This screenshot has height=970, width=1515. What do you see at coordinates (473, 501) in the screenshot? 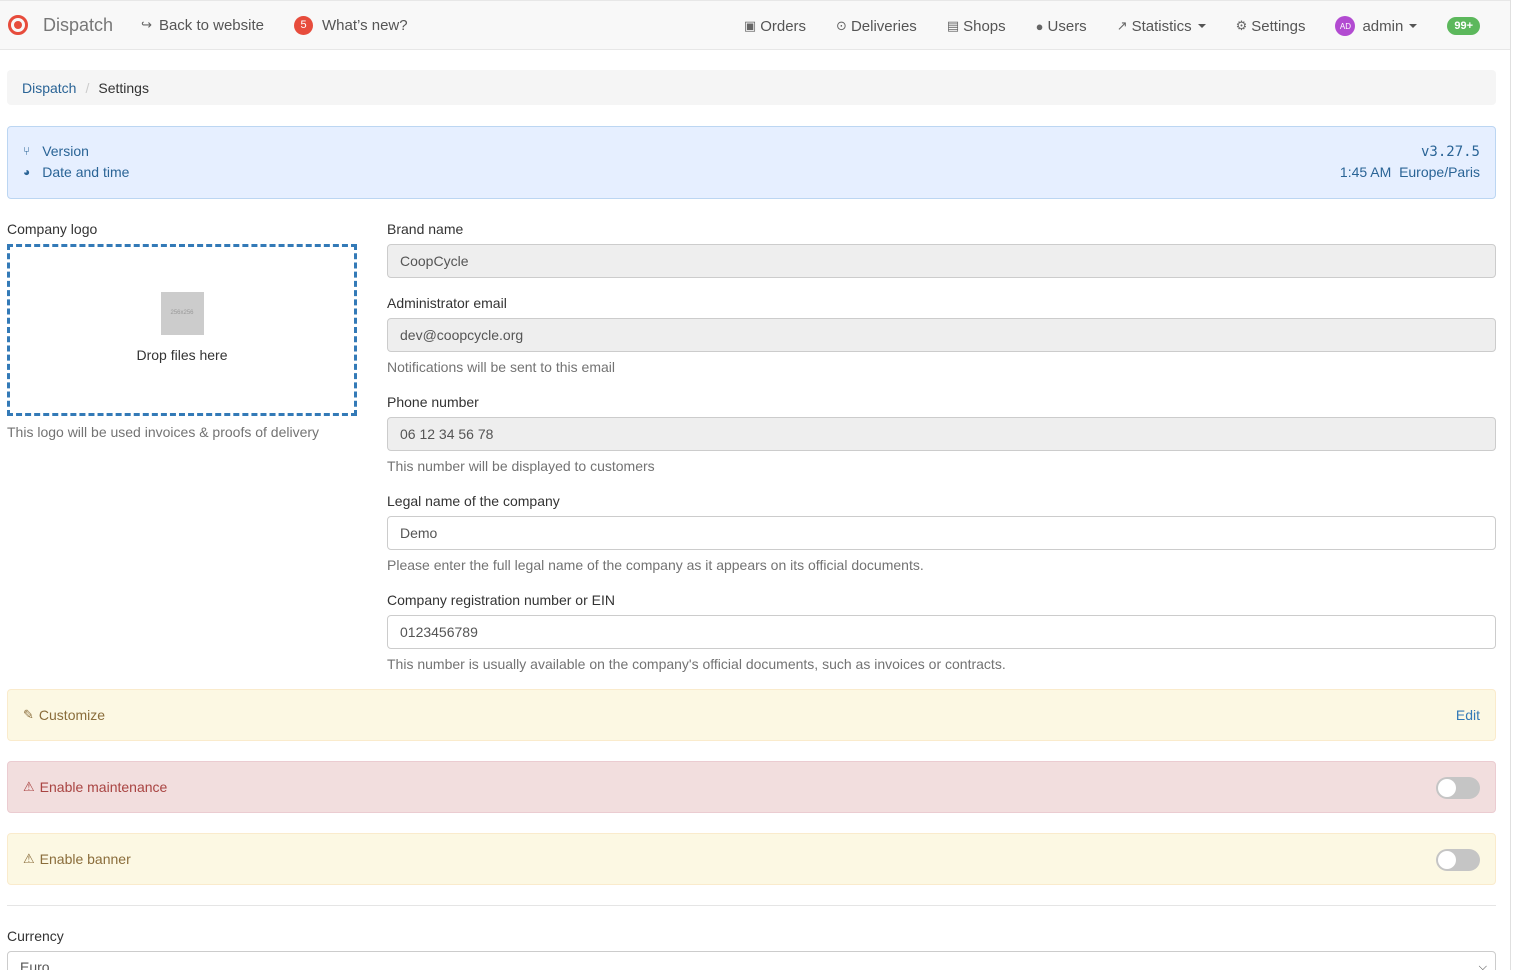
I see `legal-name-label: Legal name of the company` at bounding box center [473, 501].